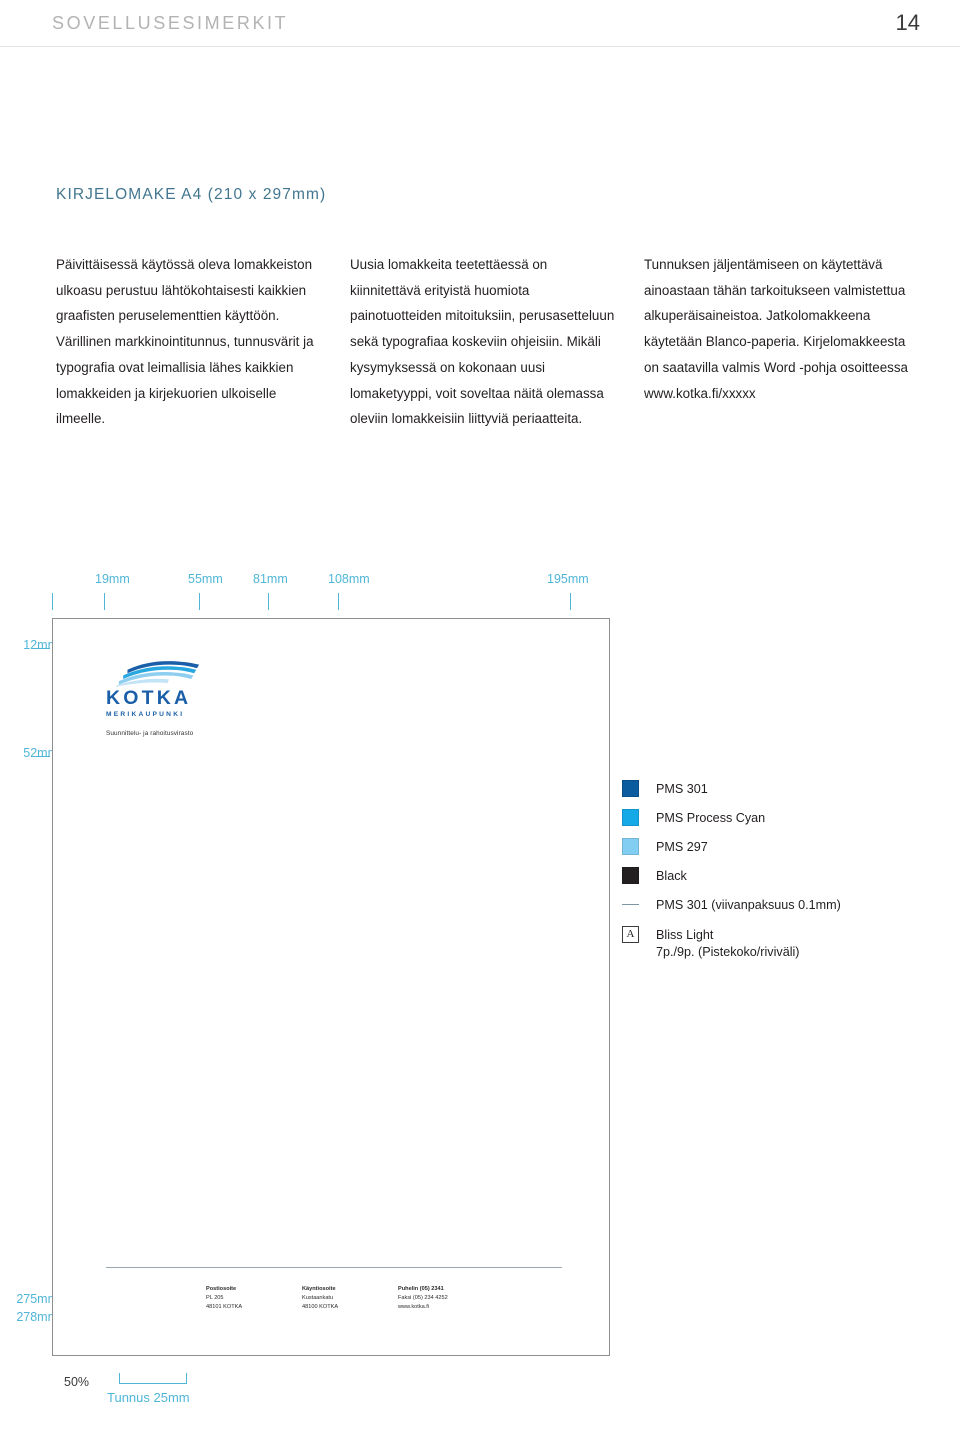 This screenshot has width=960, height=1433. Describe the element at coordinates (568, 579) in the screenshot. I see `measure-label-195mm: 195mm` at that location.